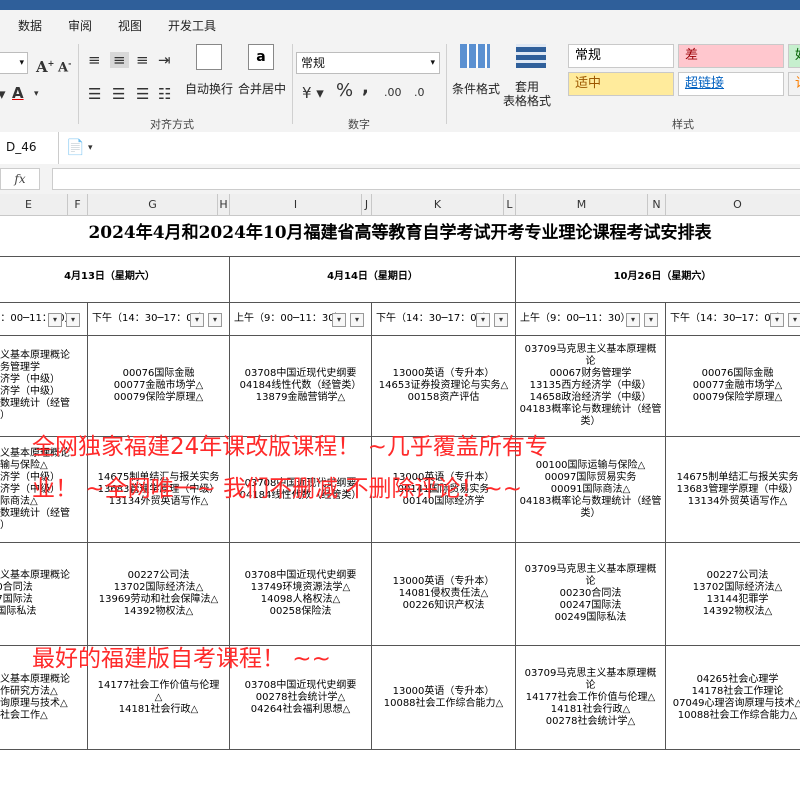  Describe the element at coordinates (29, 691) in the screenshot. I see `course-line: 工作研究方法△` at that location.